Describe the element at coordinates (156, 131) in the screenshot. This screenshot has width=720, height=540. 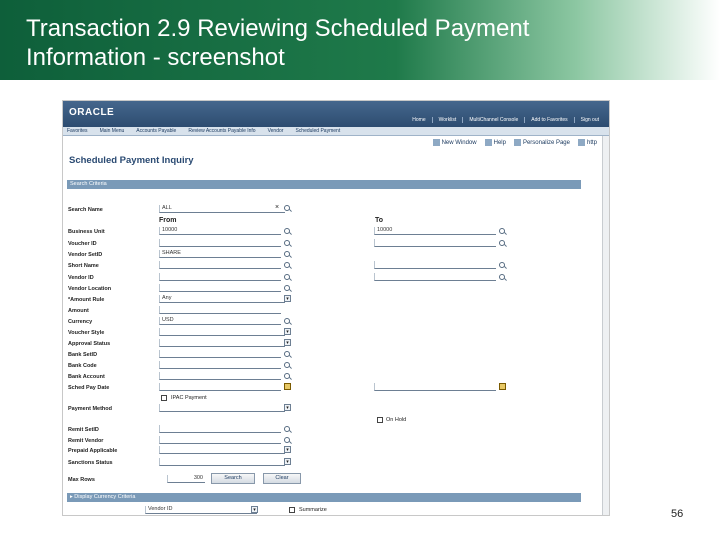
I see `nav-accounts-payable: Accounts Payable` at that location.